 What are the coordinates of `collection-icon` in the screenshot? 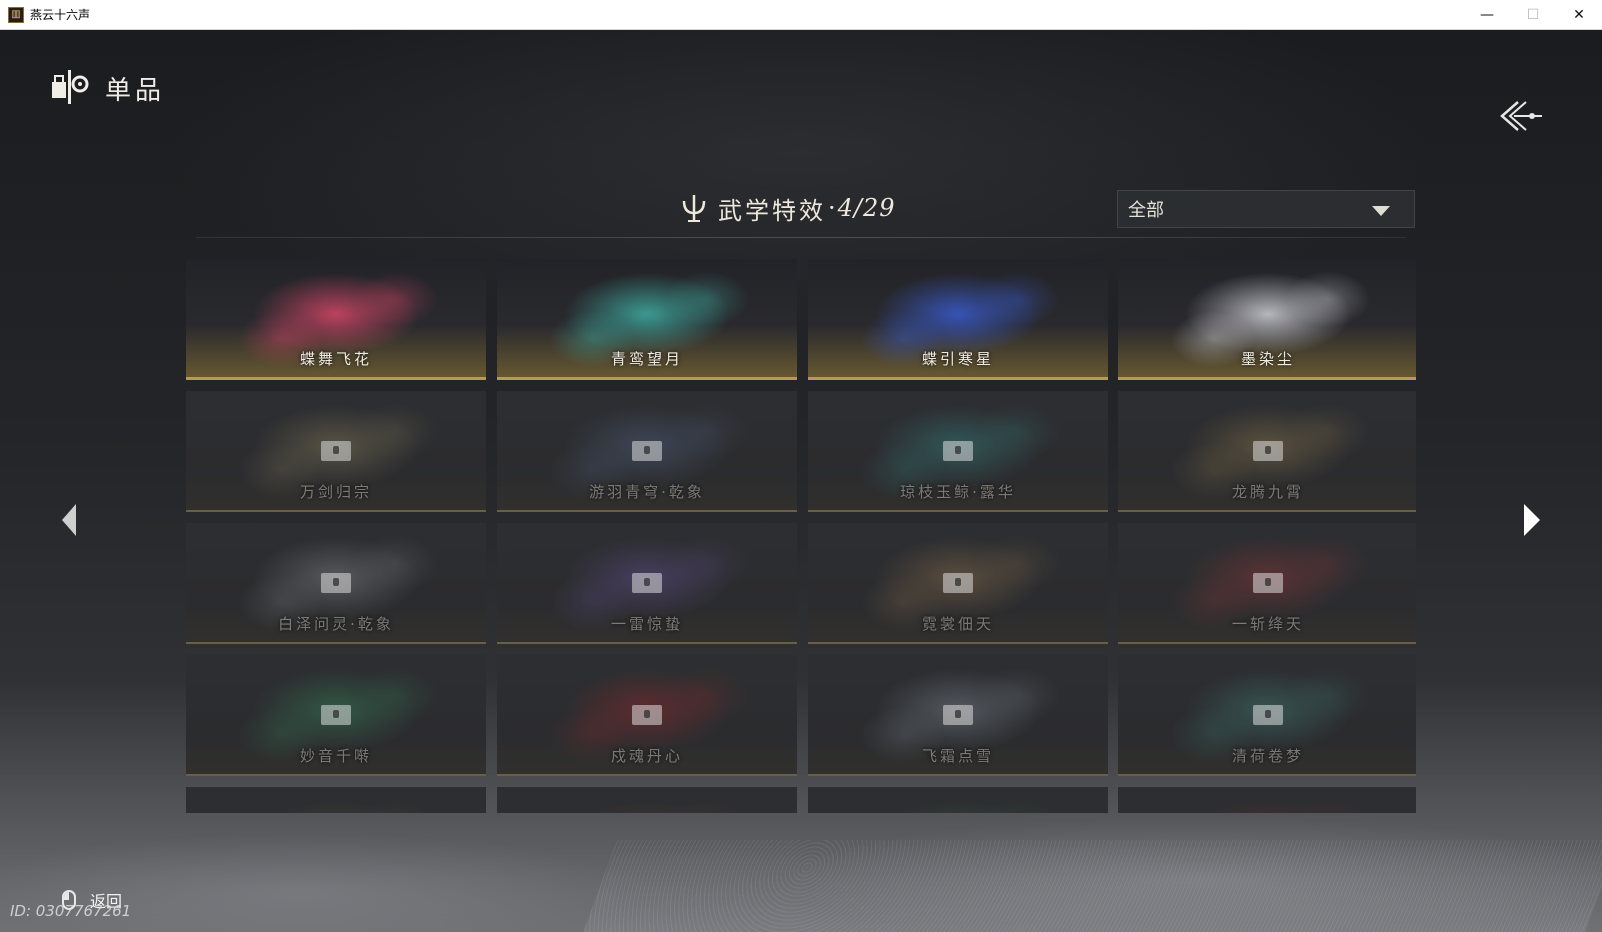 It's located at (70, 87).